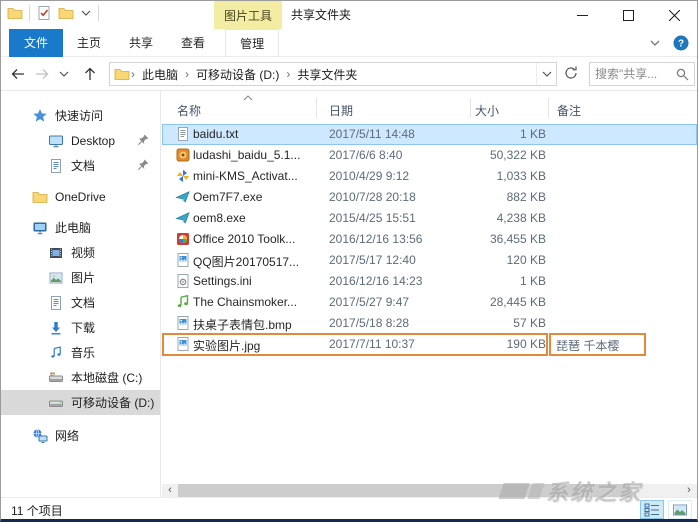 The height and width of the screenshot is (522, 698). Describe the element at coordinates (227, 346) in the screenshot. I see `file-name: 实验图片.jpg` at that location.